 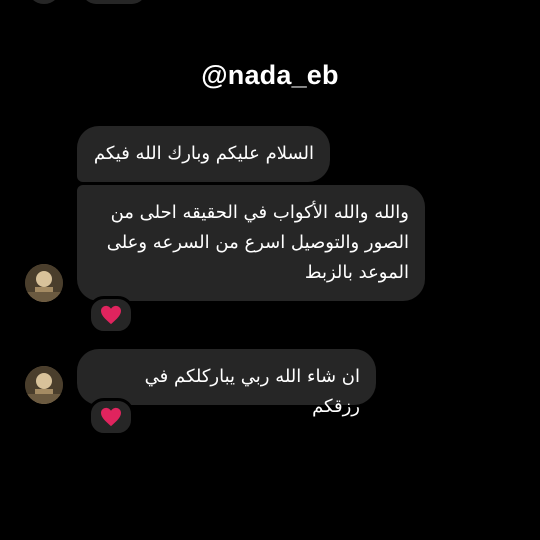 I want to click on message-bubble: ان شاء الله ربي يباركلكم في رزقكم, so click(x=226, y=383).